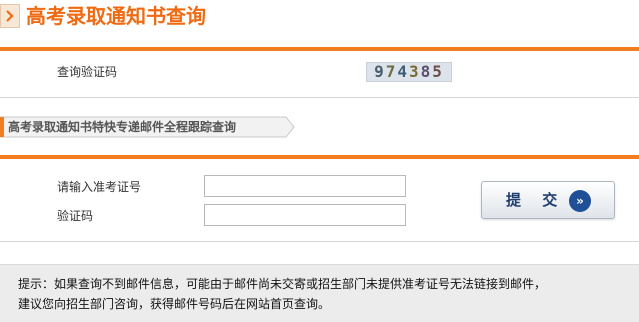 The height and width of the screenshot is (322, 639). Describe the element at coordinates (580, 201) in the screenshot. I see `double-chevron-right-icon: »` at that location.